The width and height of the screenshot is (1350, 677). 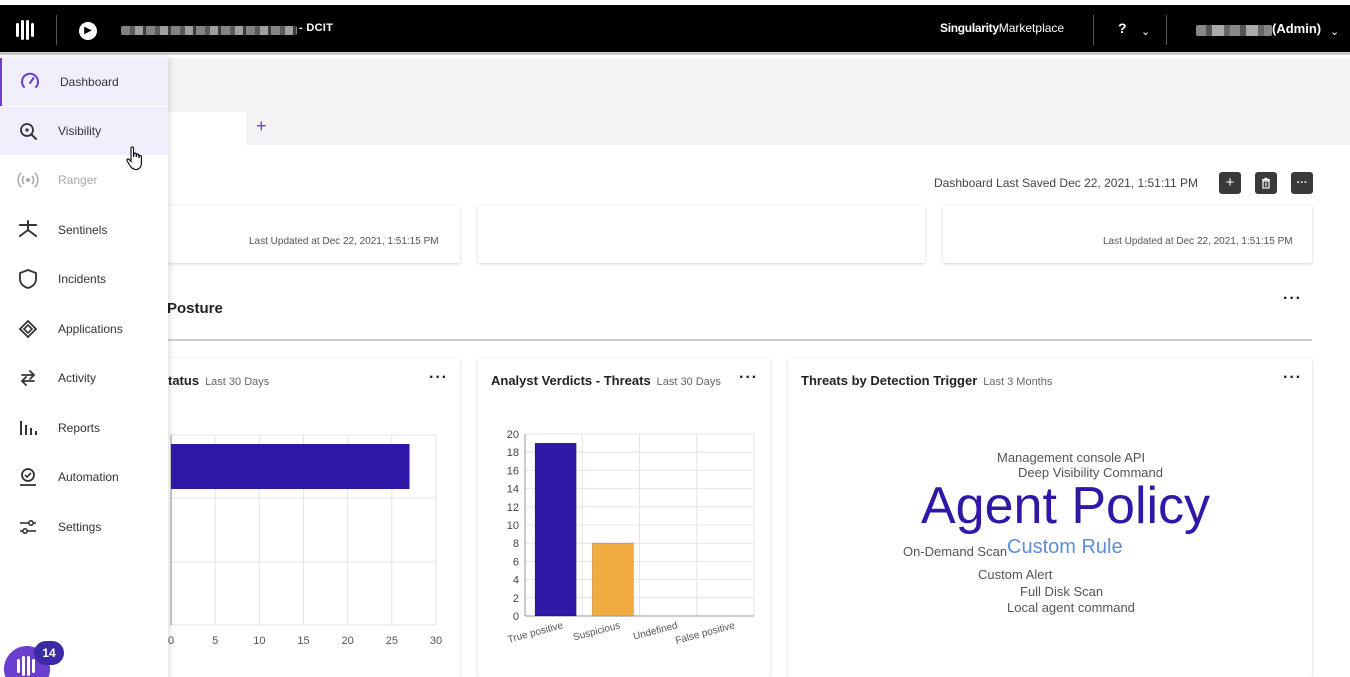 What do you see at coordinates (536, 632) in the screenshot?
I see `category-label: True positive` at bounding box center [536, 632].